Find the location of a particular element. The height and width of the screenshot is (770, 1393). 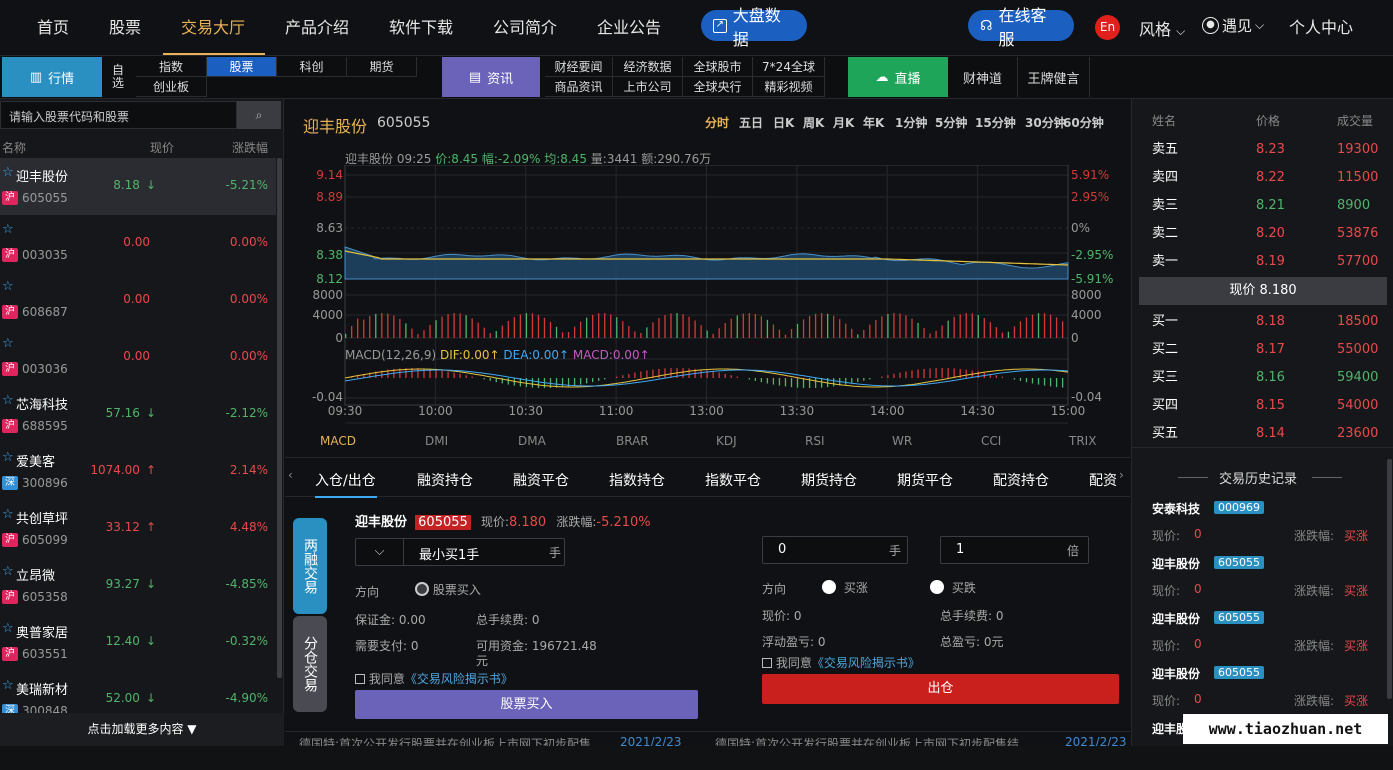

grid-gem: 创业板 is located at coordinates (171, 87).